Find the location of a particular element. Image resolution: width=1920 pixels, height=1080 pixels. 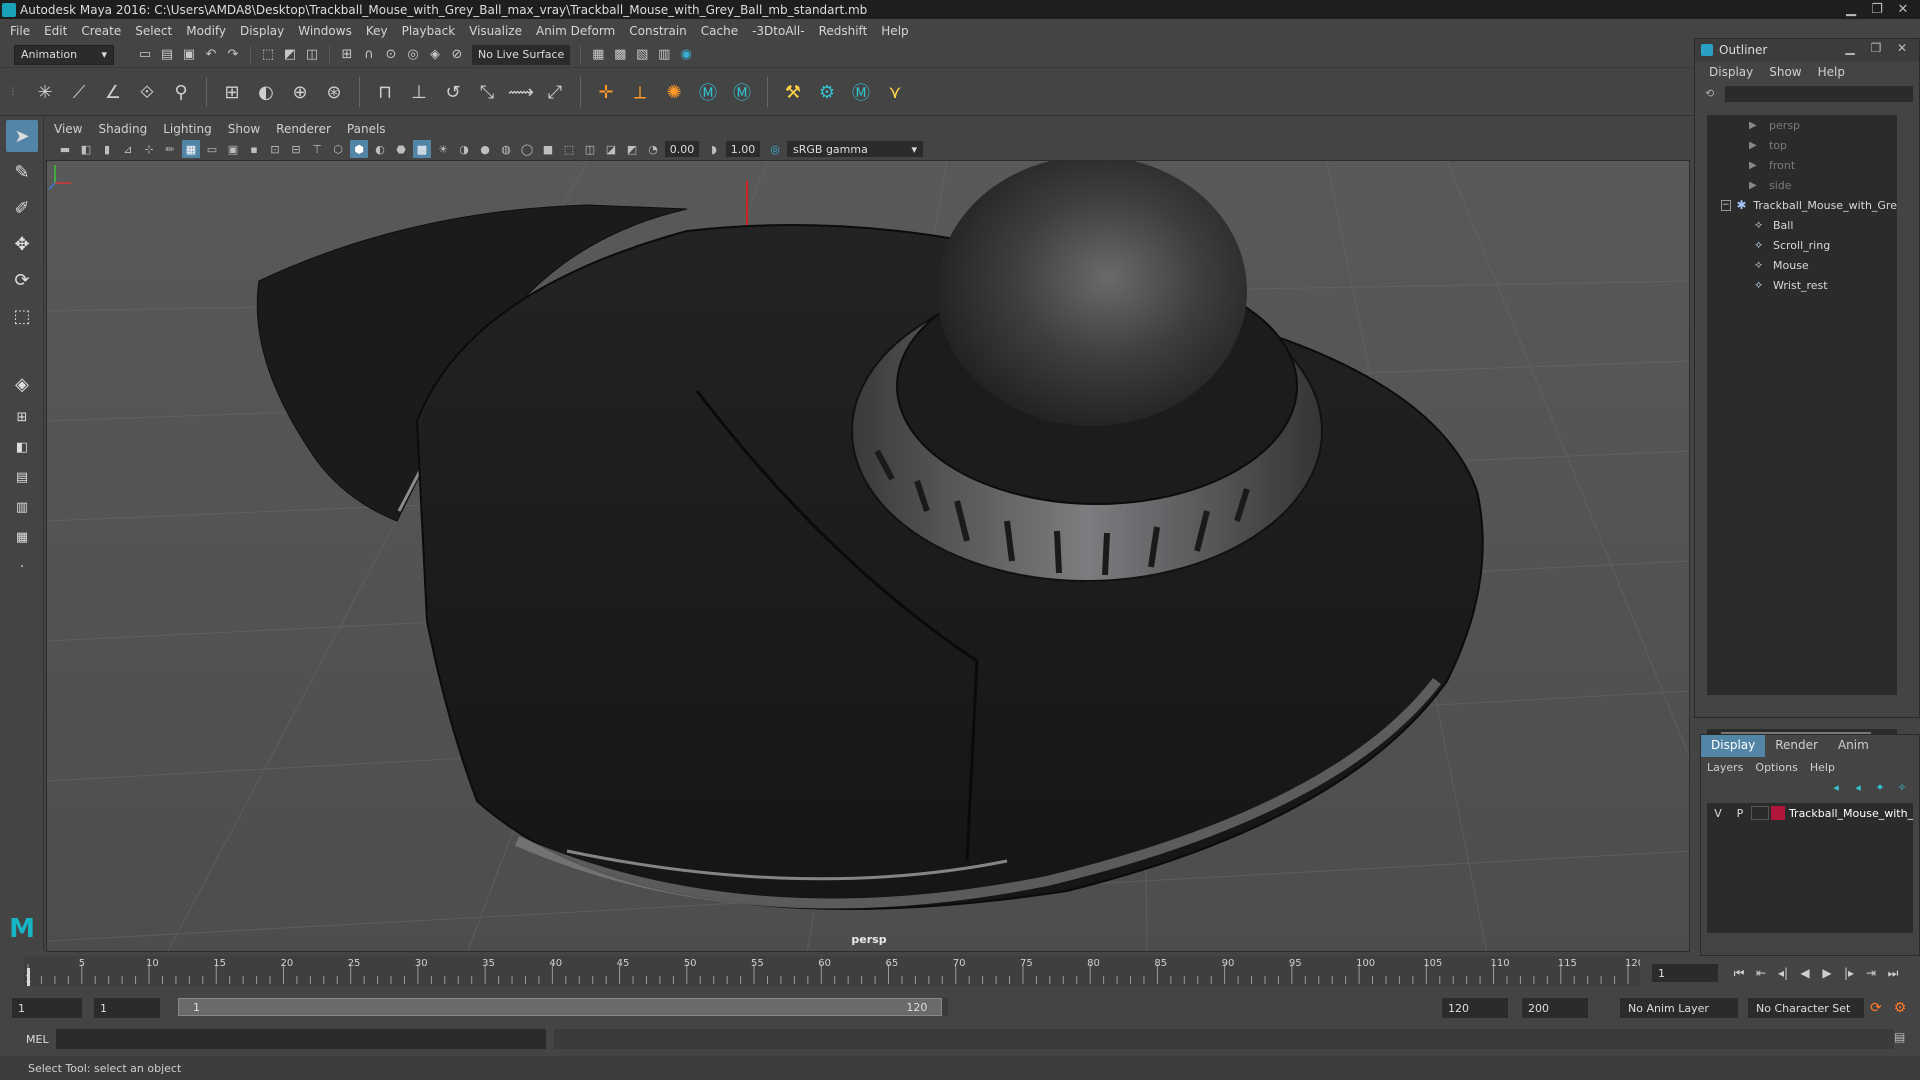

use-all-lights-icon: ☀ is located at coordinates (443, 149).